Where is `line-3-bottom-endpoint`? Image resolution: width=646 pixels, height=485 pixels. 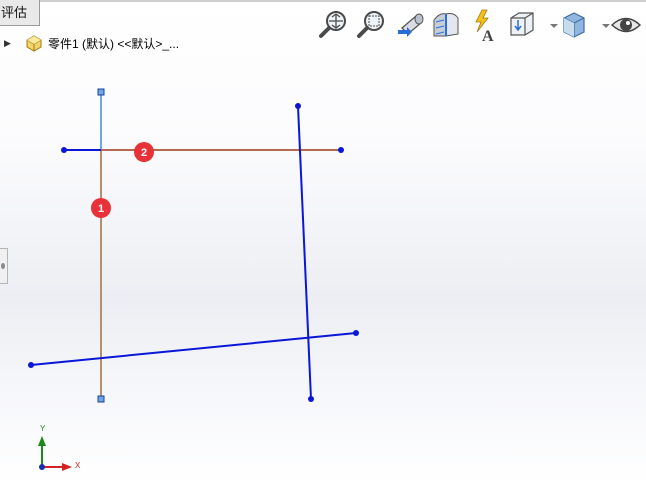
line-3-bottom-endpoint is located at coordinates (311, 399).